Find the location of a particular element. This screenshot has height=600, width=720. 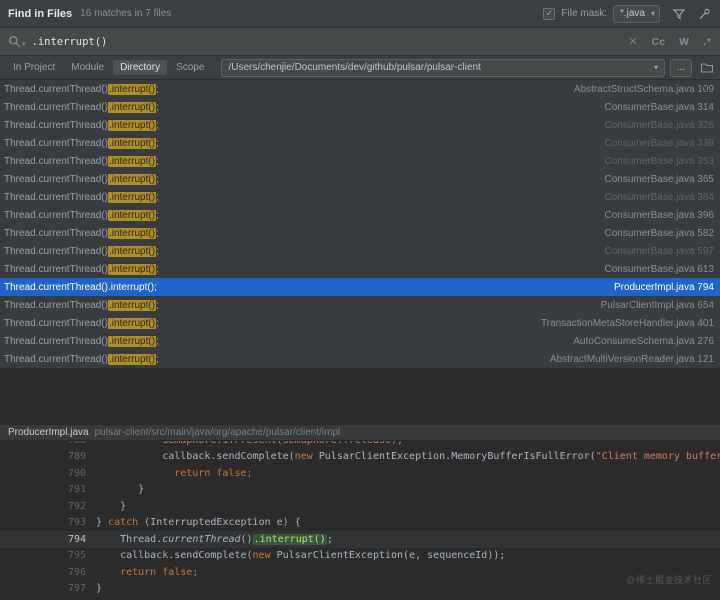

clear-search-icon: ✕ is located at coordinates (632, 41).